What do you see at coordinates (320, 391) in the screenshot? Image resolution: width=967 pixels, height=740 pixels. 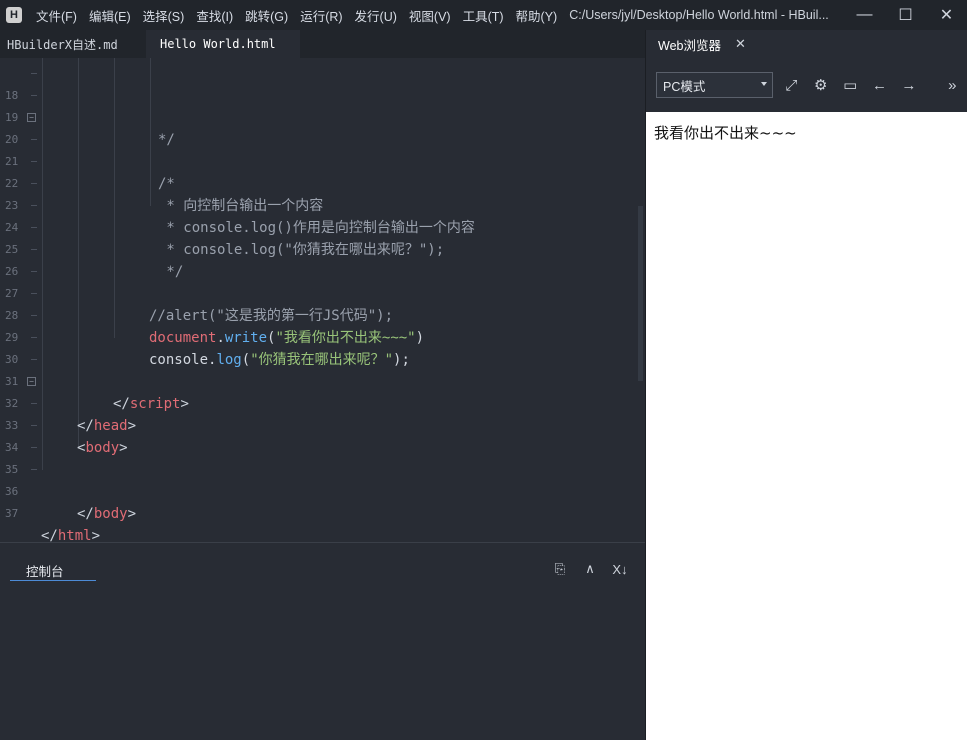 I see `code-line-31: 31 </head>` at bounding box center [320, 391].